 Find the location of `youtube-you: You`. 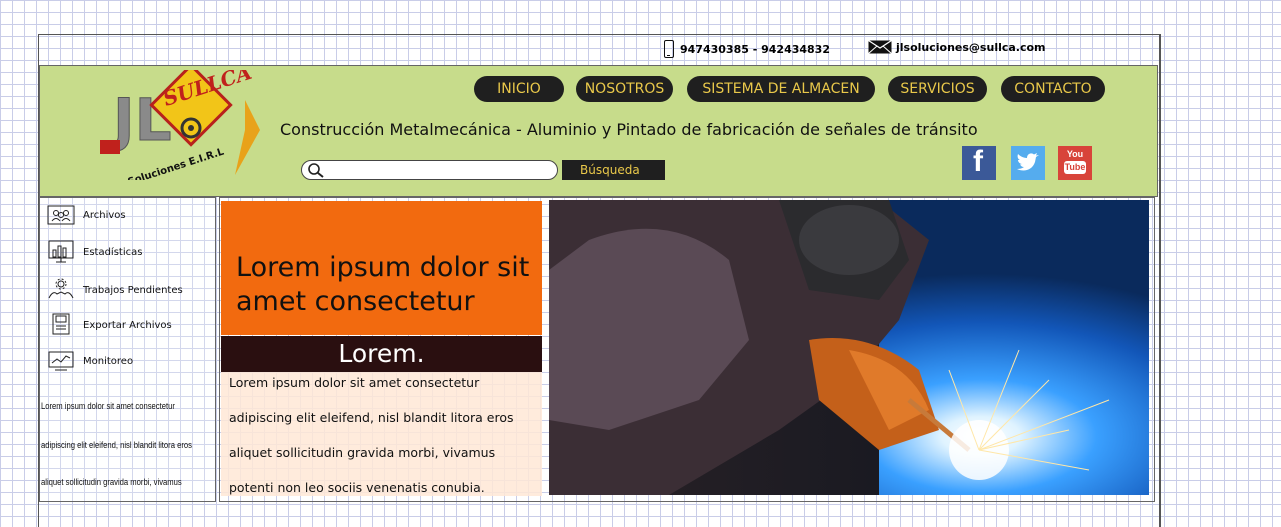

youtube-you: You is located at coordinates (1075, 154).